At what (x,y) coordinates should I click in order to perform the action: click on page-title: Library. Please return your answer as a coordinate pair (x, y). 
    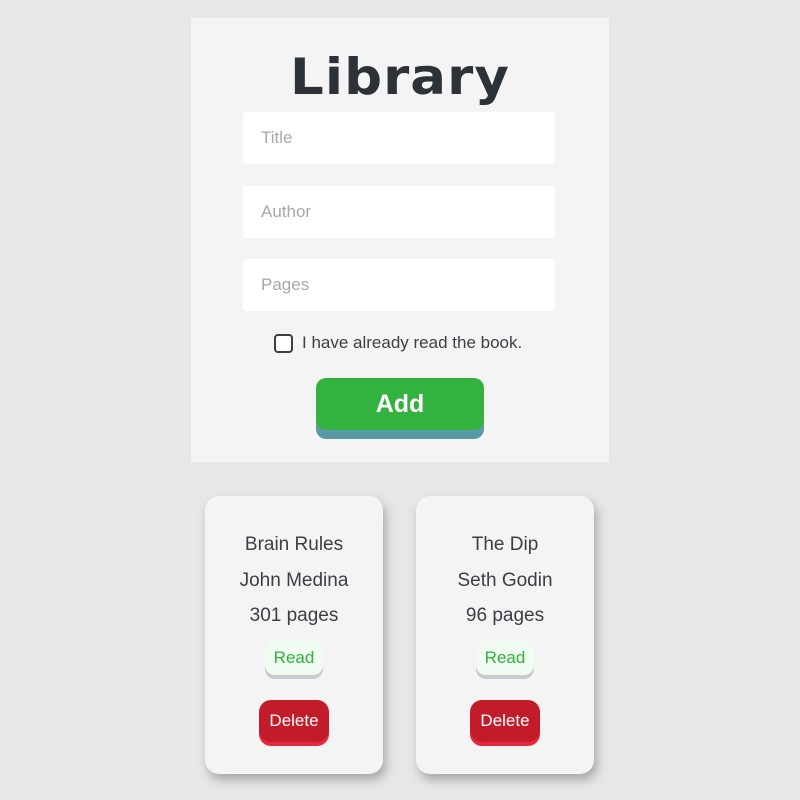
    Looking at the image, I should click on (400, 77).